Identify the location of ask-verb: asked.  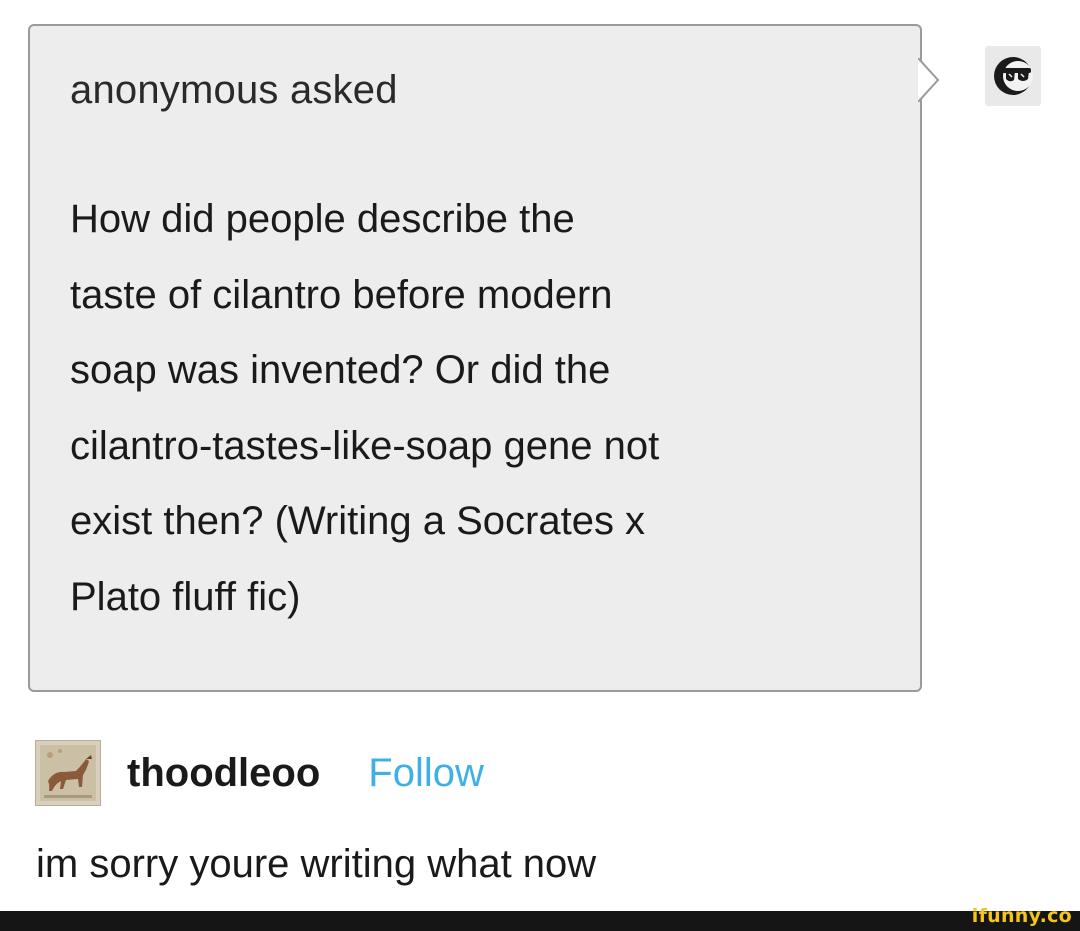
(343, 90).